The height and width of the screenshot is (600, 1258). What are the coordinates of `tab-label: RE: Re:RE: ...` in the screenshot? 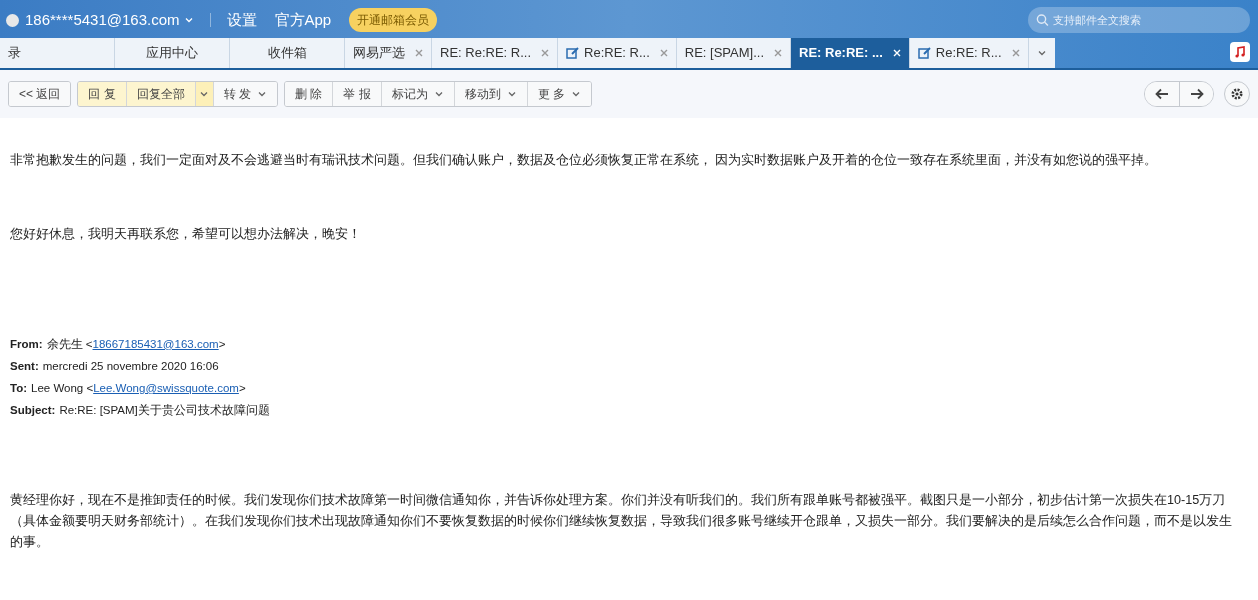 It's located at (841, 53).